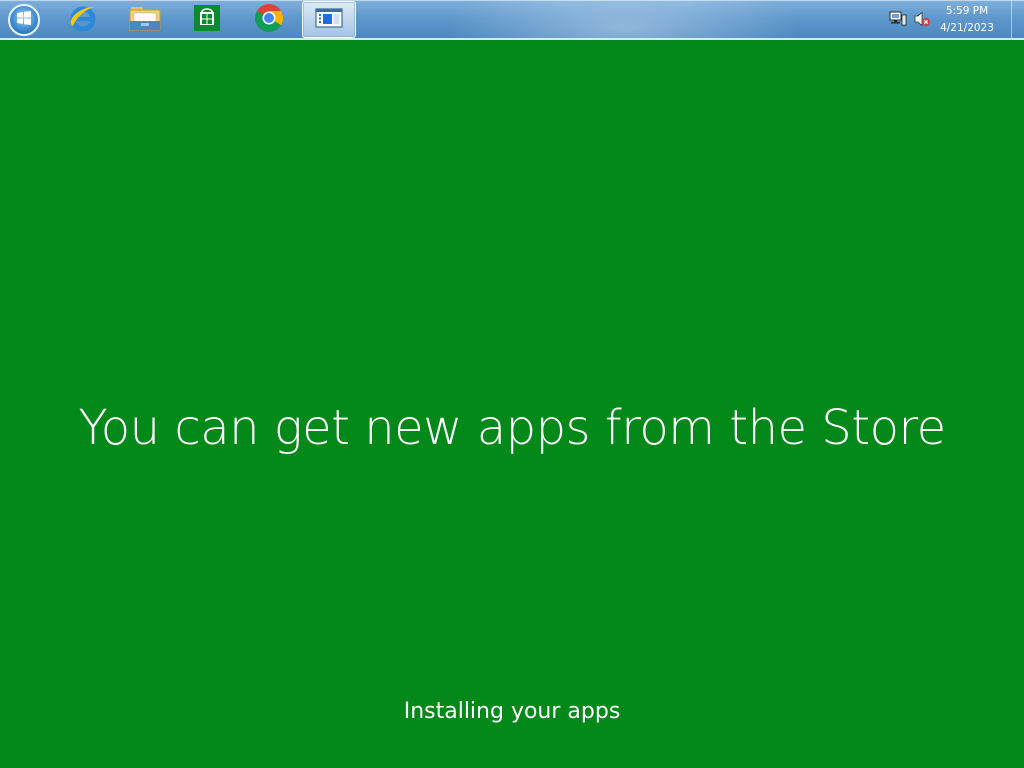 The image size is (1024, 768). I want to click on taskbar-internet-explorer, so click(83, 19).